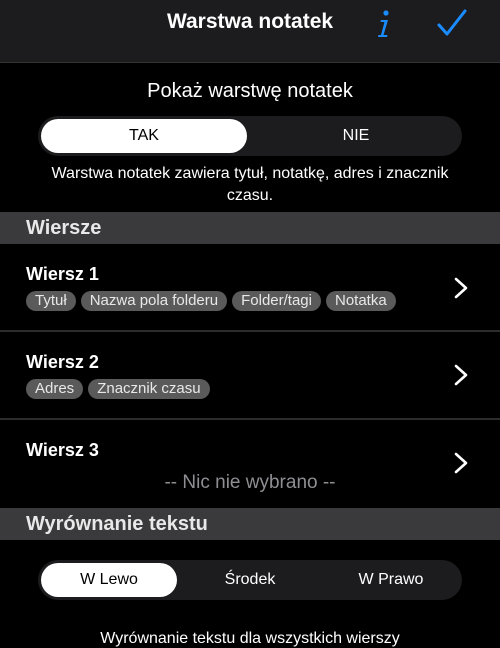  I want to click on row-title: Wiersz 2, so click(62, 362).